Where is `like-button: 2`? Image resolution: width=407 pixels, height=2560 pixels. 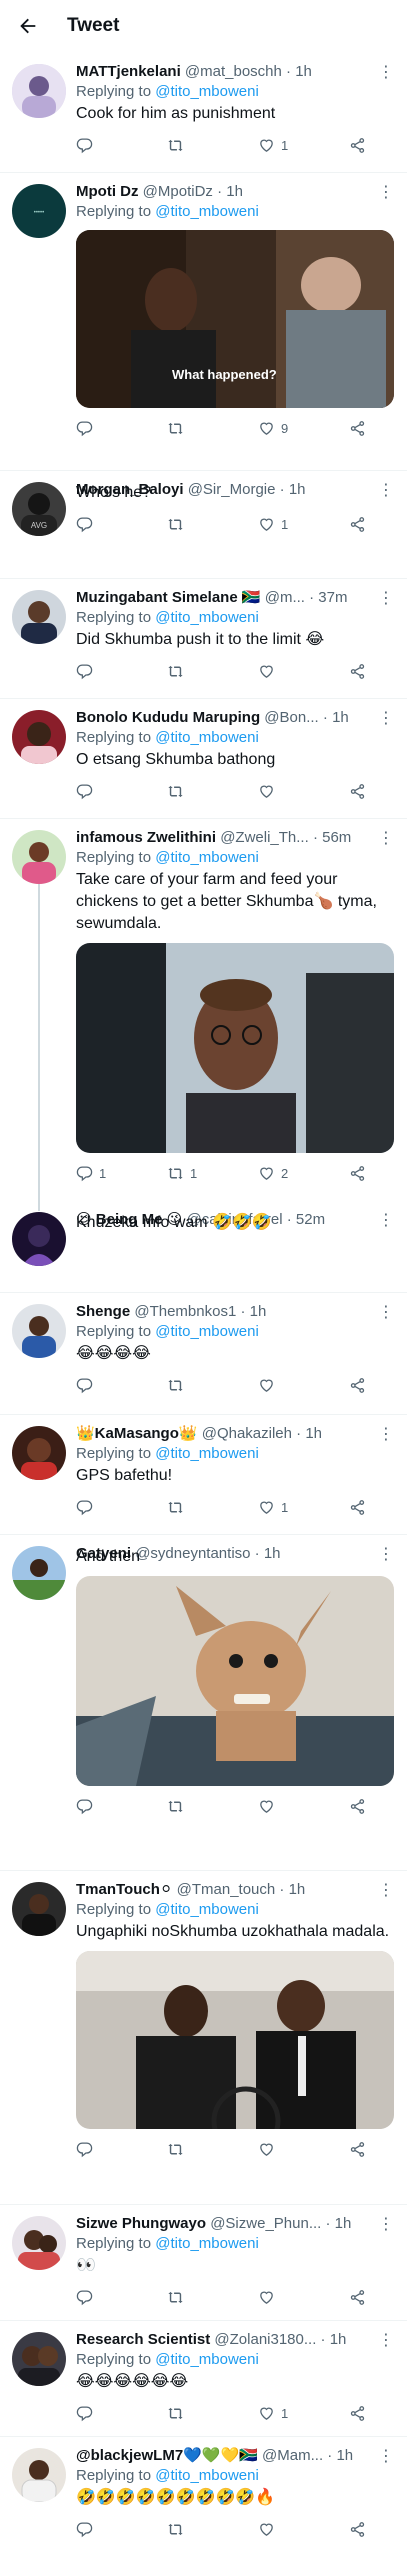
like-button: 2 is located at coordinates (273, 1173).